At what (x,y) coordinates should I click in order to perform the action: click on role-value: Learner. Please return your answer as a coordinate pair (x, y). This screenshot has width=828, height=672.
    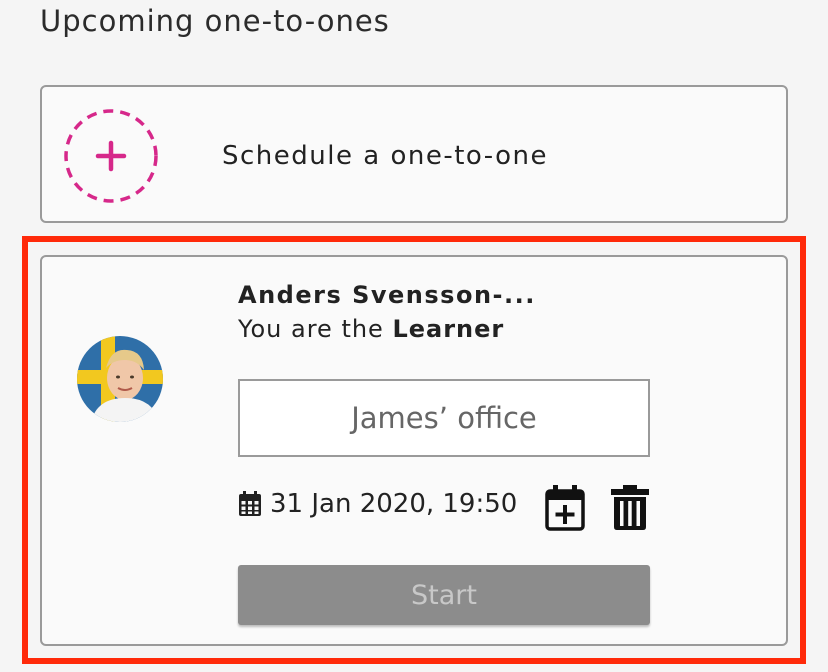
    Looking at the image, I should click on (448, 329).